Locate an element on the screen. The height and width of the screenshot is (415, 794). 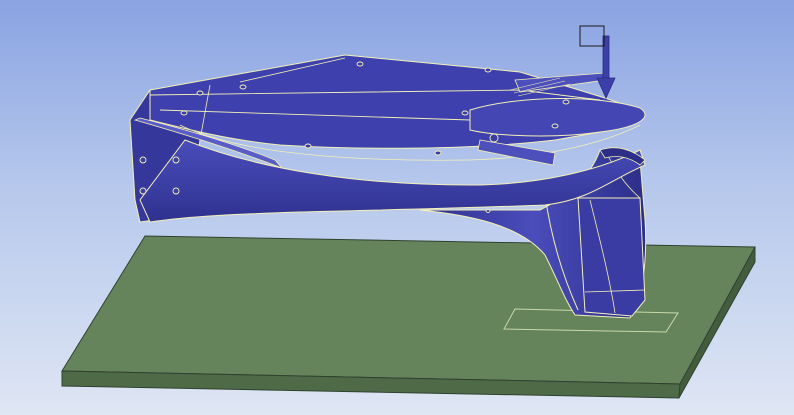
housing-oval-flange is located at coordinates (557, 117).